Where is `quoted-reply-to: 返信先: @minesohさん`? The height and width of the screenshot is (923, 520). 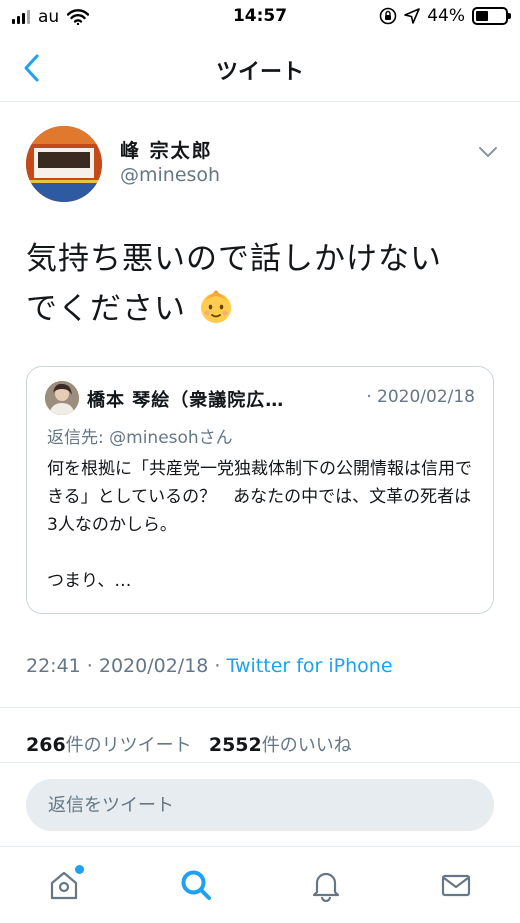 quoted-reply-to: 返信先: @minesohさん is located at coordinates (140, 438).